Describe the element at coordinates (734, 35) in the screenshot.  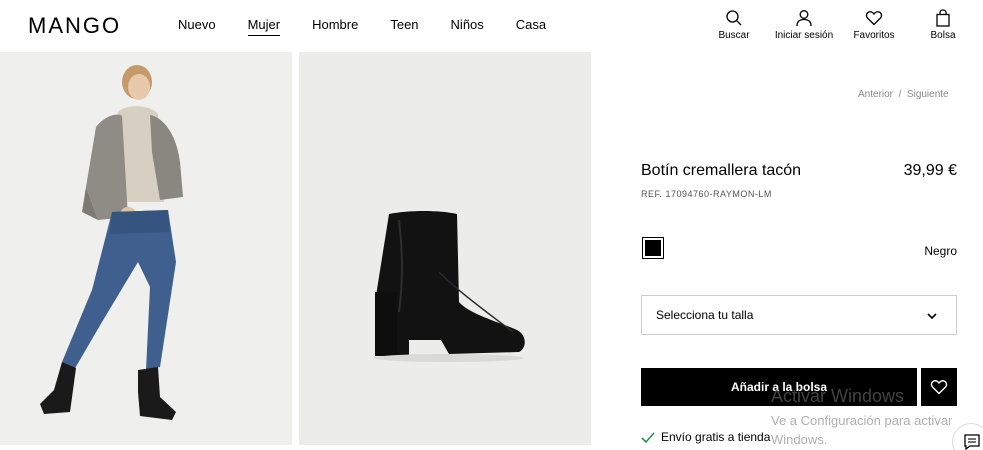
I see `search-label: Buscar` at that location.